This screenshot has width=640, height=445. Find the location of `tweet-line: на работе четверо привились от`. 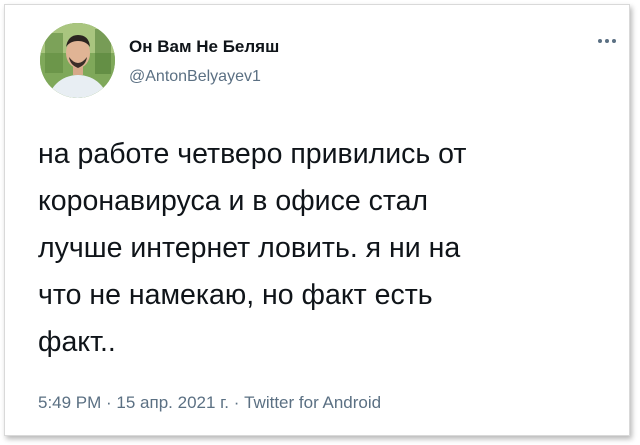

tweet-line: на работе четверо привились от is located at coordinates (252, 154).